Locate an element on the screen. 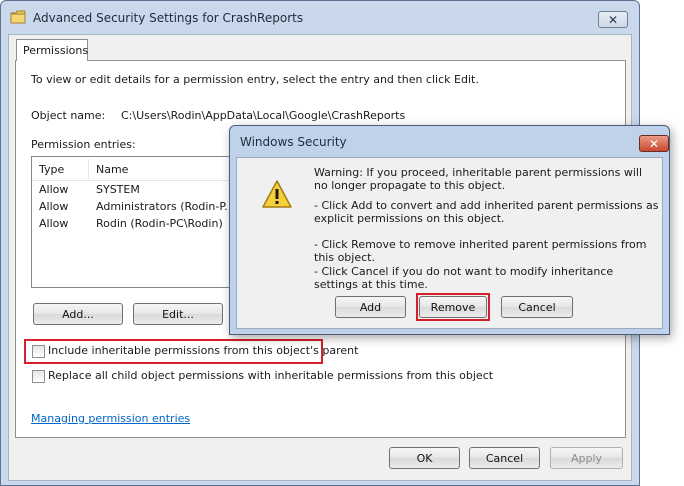  column-header-type: Type is located at coordinates (51, 169).